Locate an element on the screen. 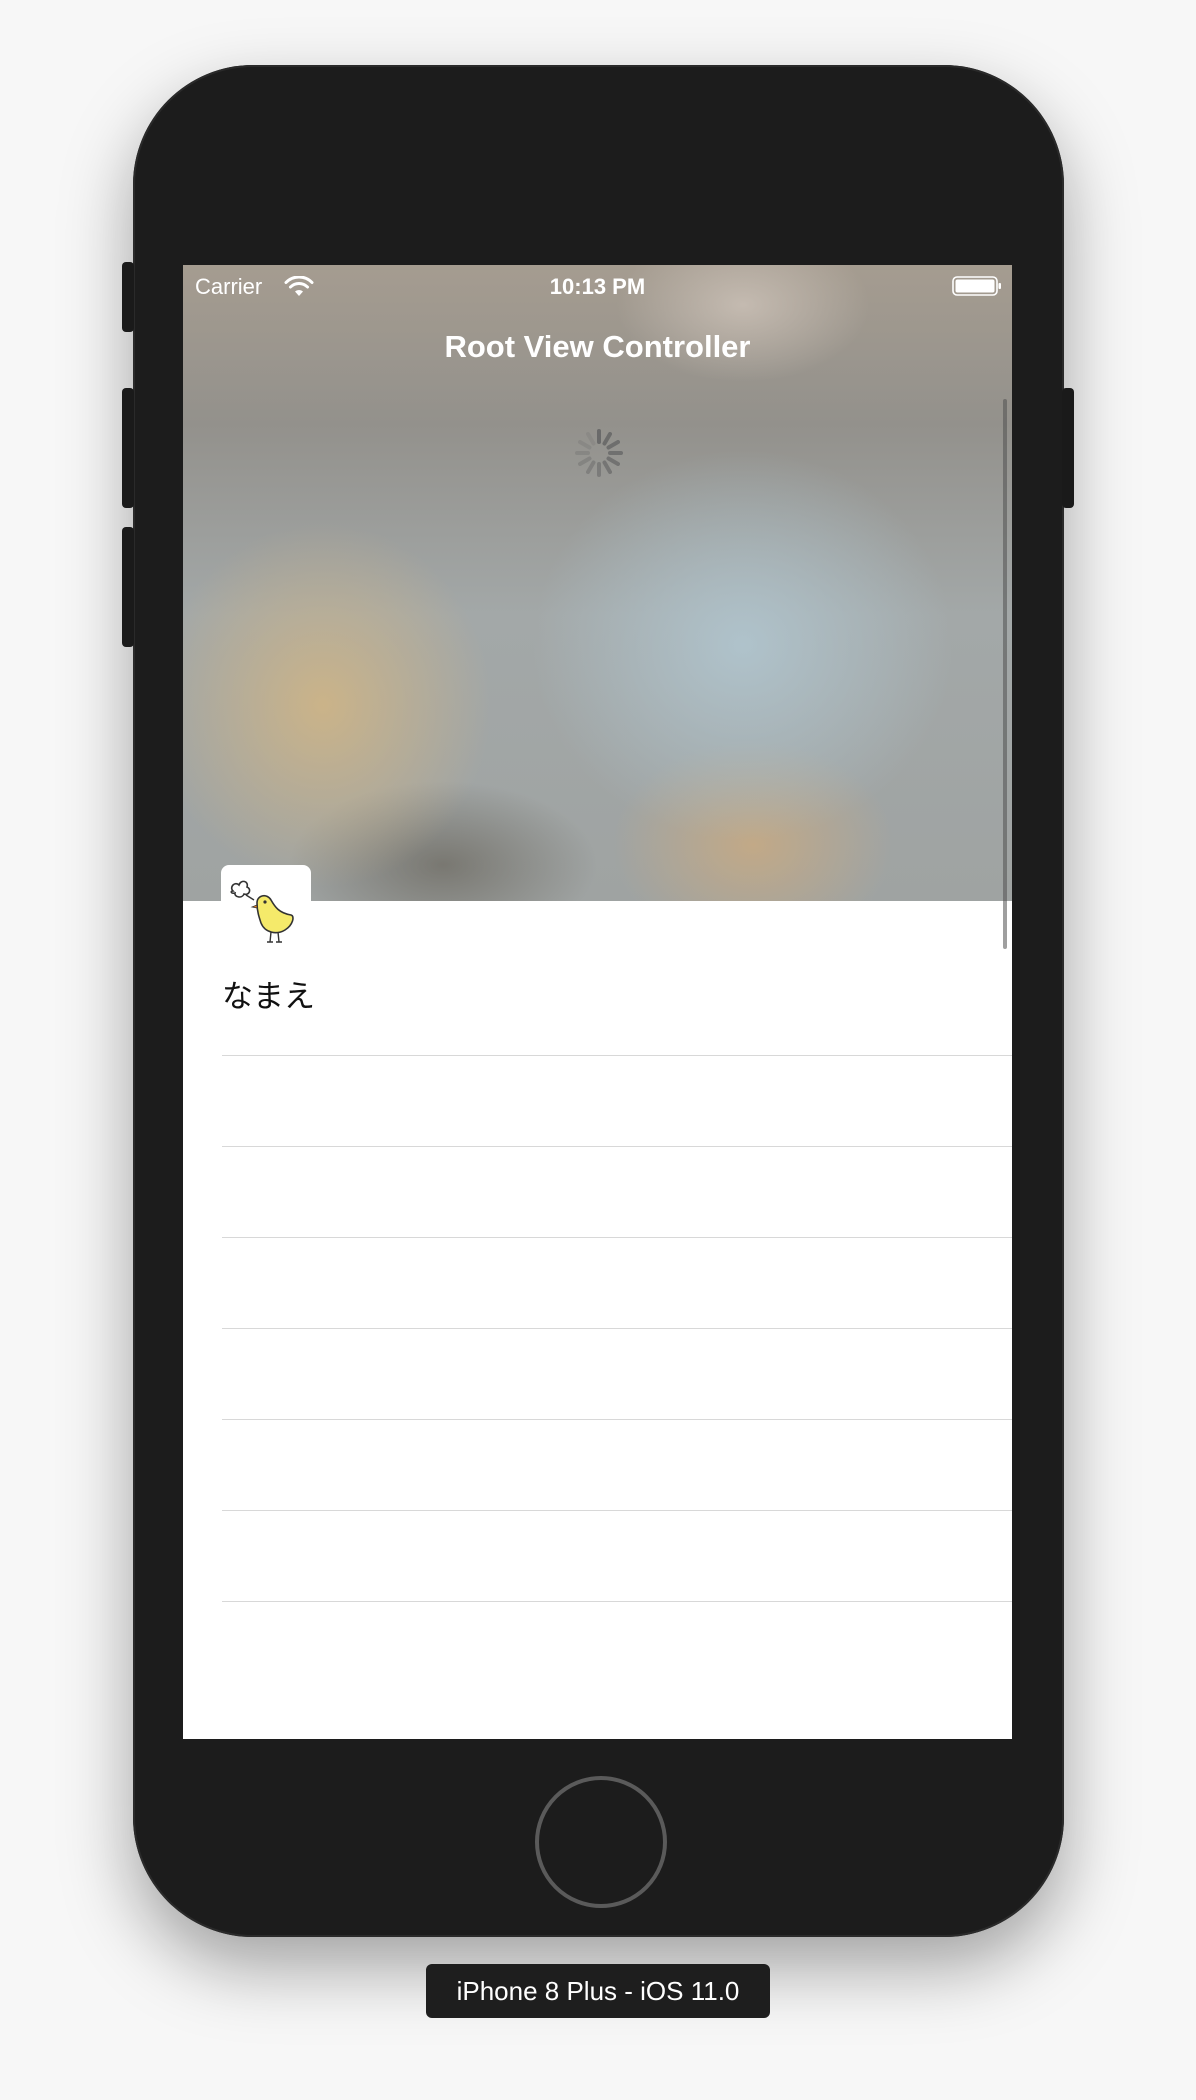 The image size is (1196, 2100). profile-avatar is located at coordinates (266, 910).